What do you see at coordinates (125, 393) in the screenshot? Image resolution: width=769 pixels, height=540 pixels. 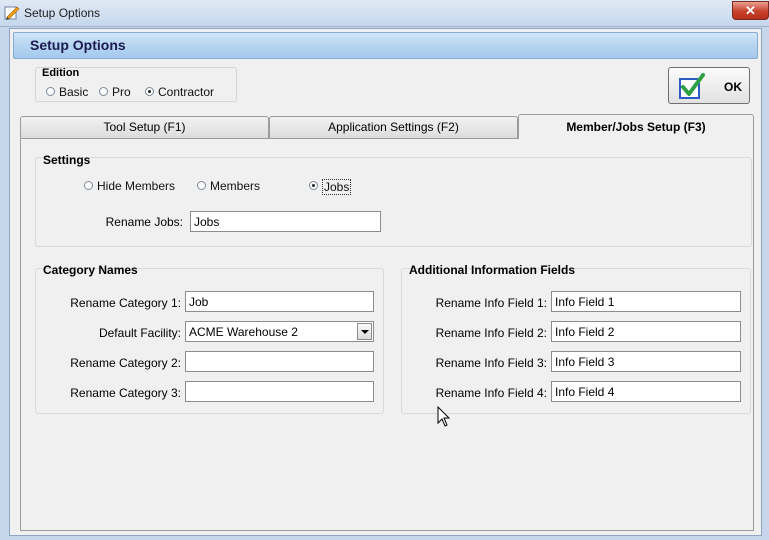 I see `rename-category-3-label: Rename Category 3:` at bounding box center [125, 393].